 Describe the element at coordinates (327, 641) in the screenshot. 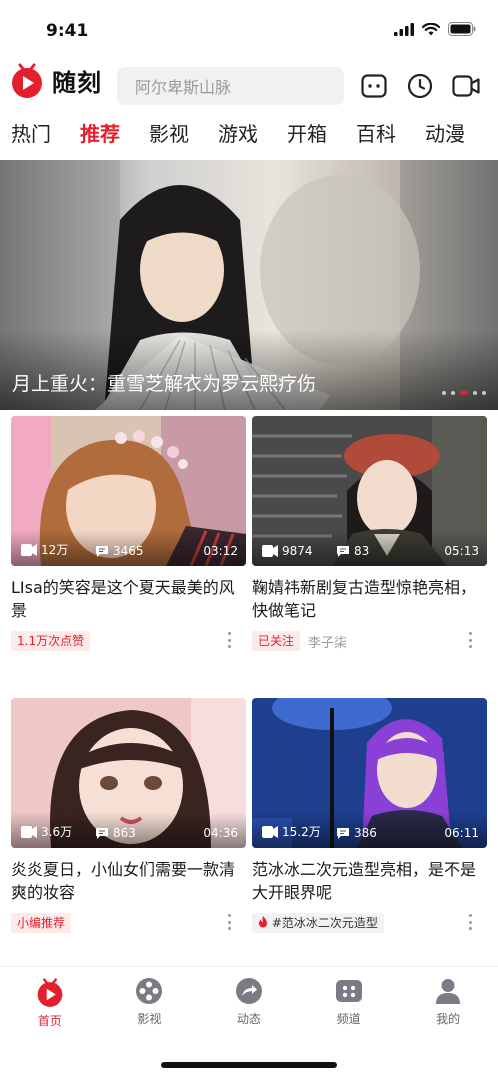

I see `author-name: 李子柒` at that location.